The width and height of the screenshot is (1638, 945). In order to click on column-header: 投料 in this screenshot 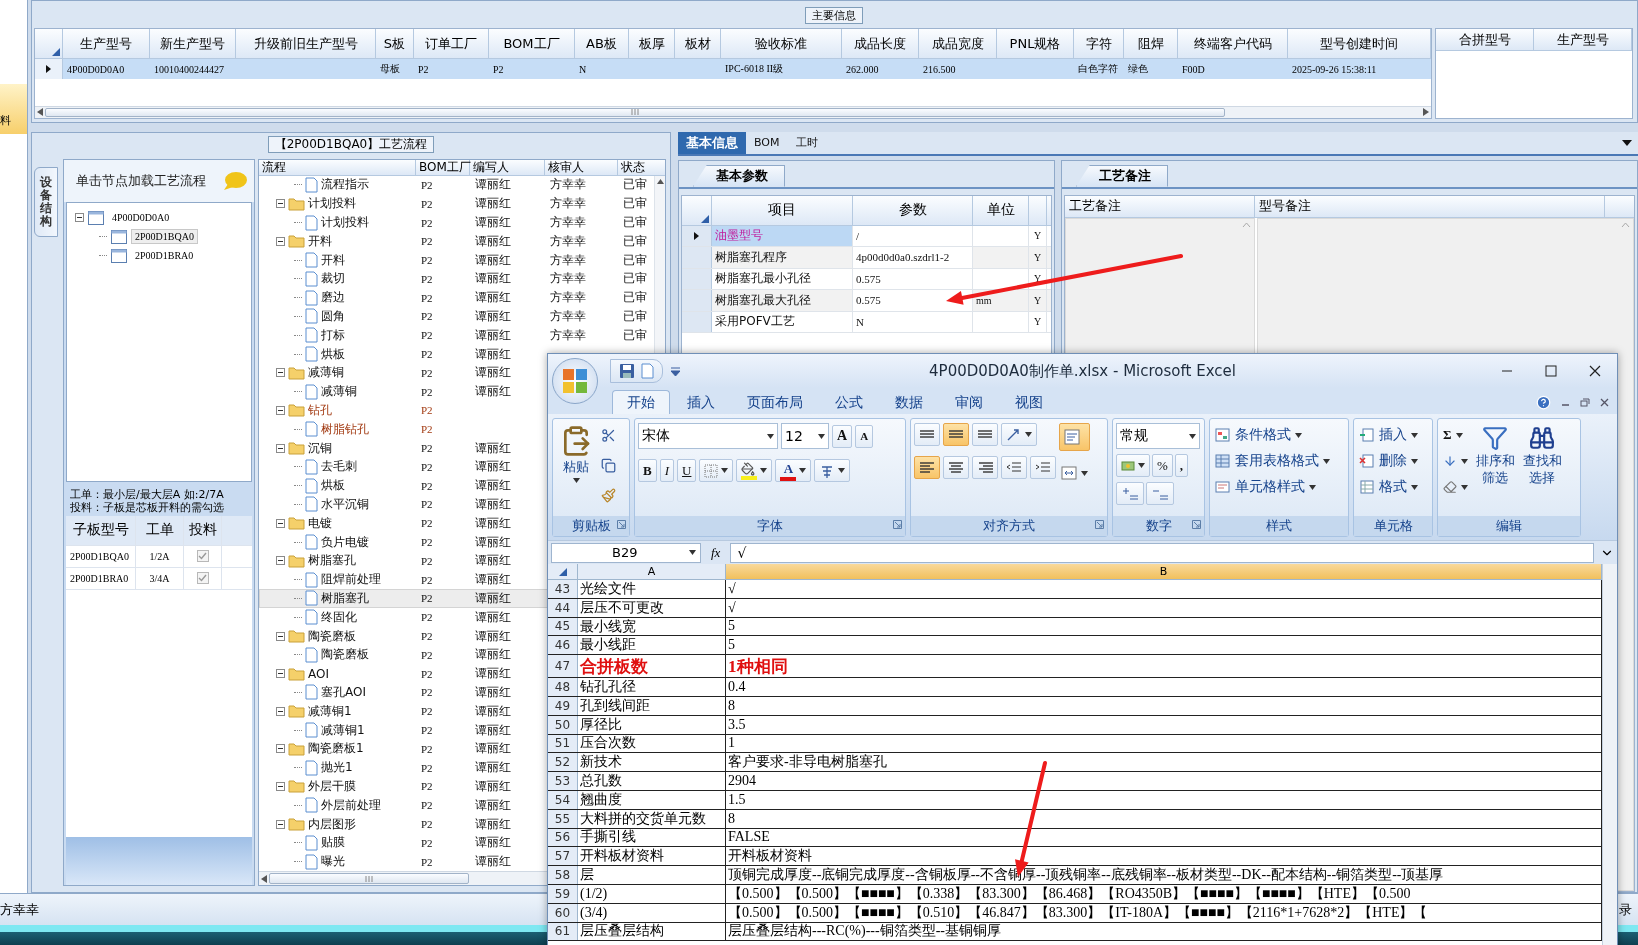, I will do `click(203, 530)`.